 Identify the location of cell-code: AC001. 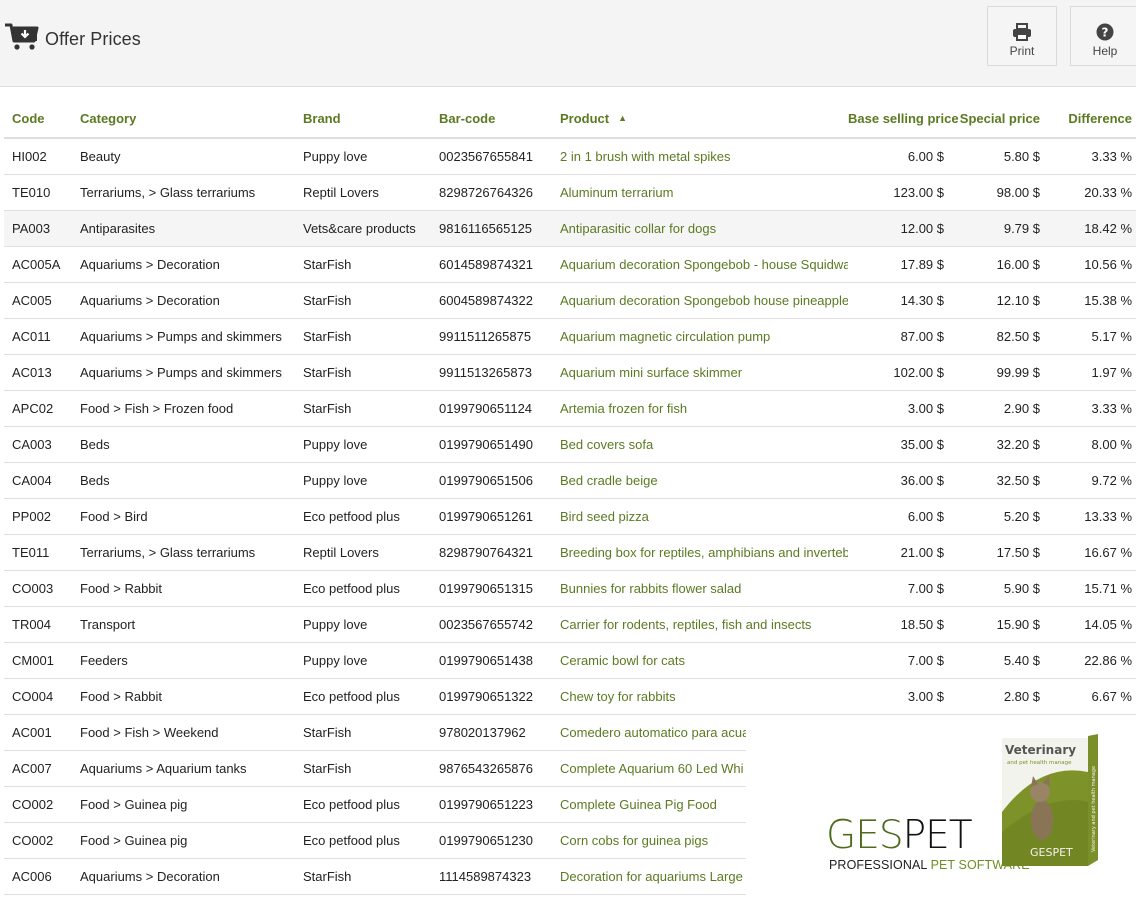
(38, 732).